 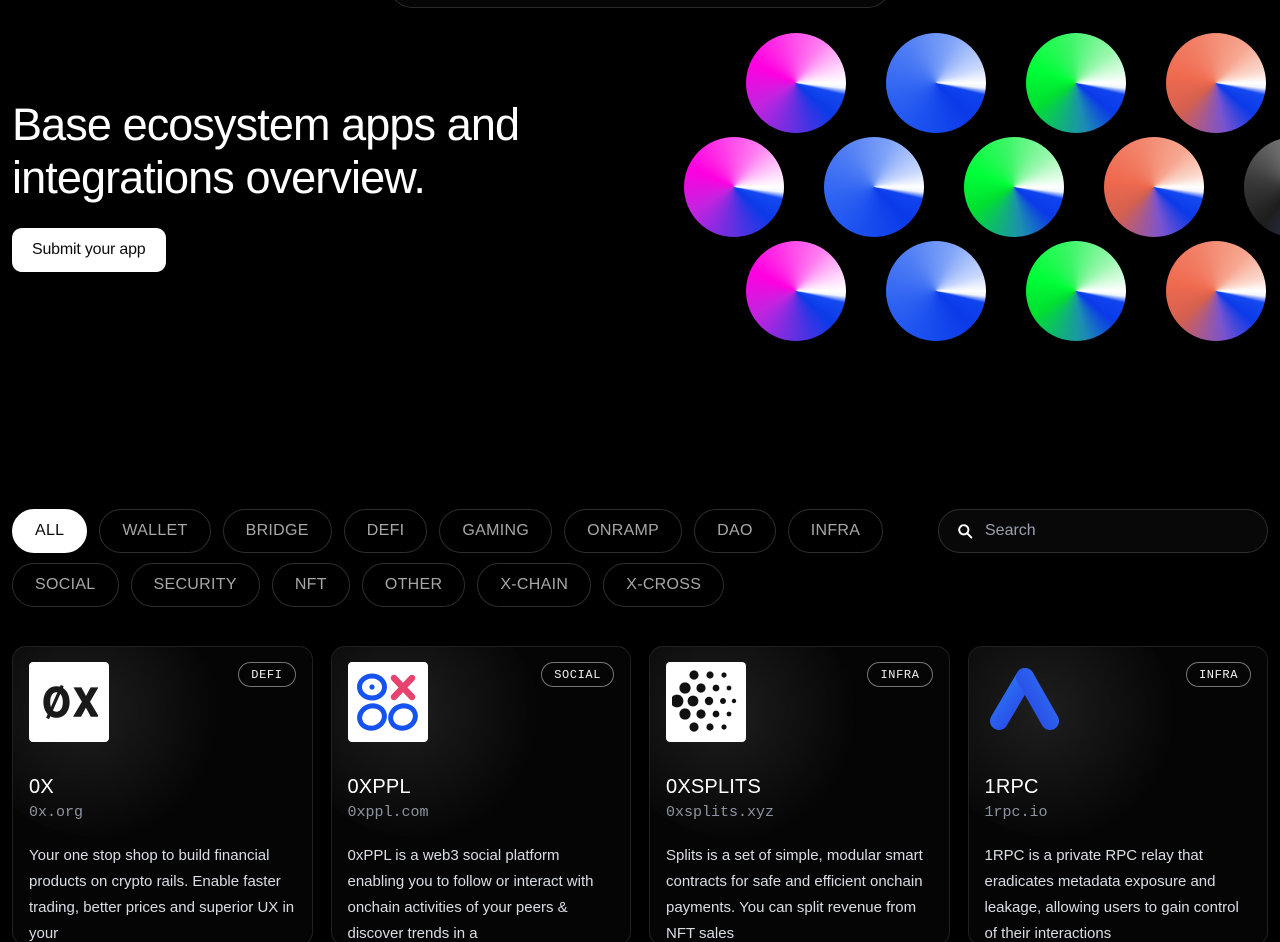 I want to click on filter-pill-social: SOCIAL, so click(x=65, y=585).